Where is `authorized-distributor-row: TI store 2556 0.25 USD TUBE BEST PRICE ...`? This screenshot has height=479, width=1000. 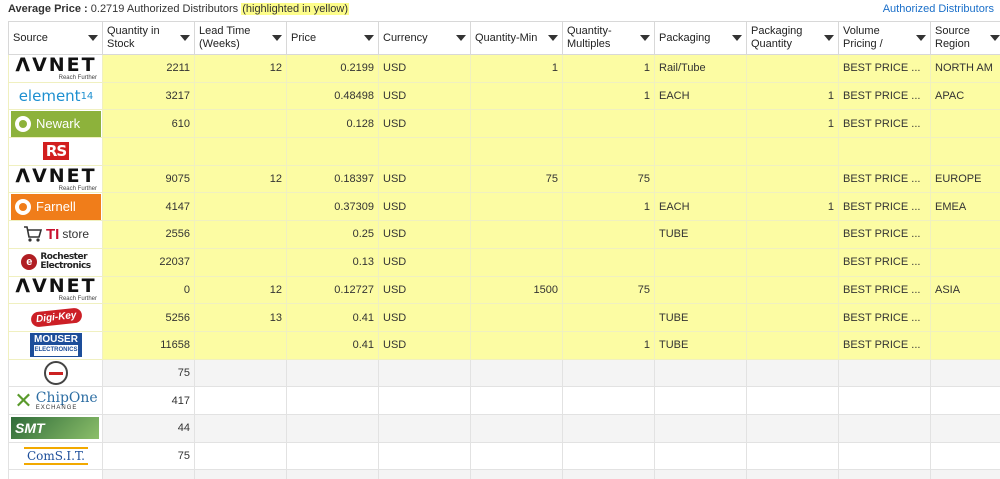
authorized-distributor-row: TI store 2556 0.25 USD TUBE BEST PRICE ... is located at coordinates (504, 234).